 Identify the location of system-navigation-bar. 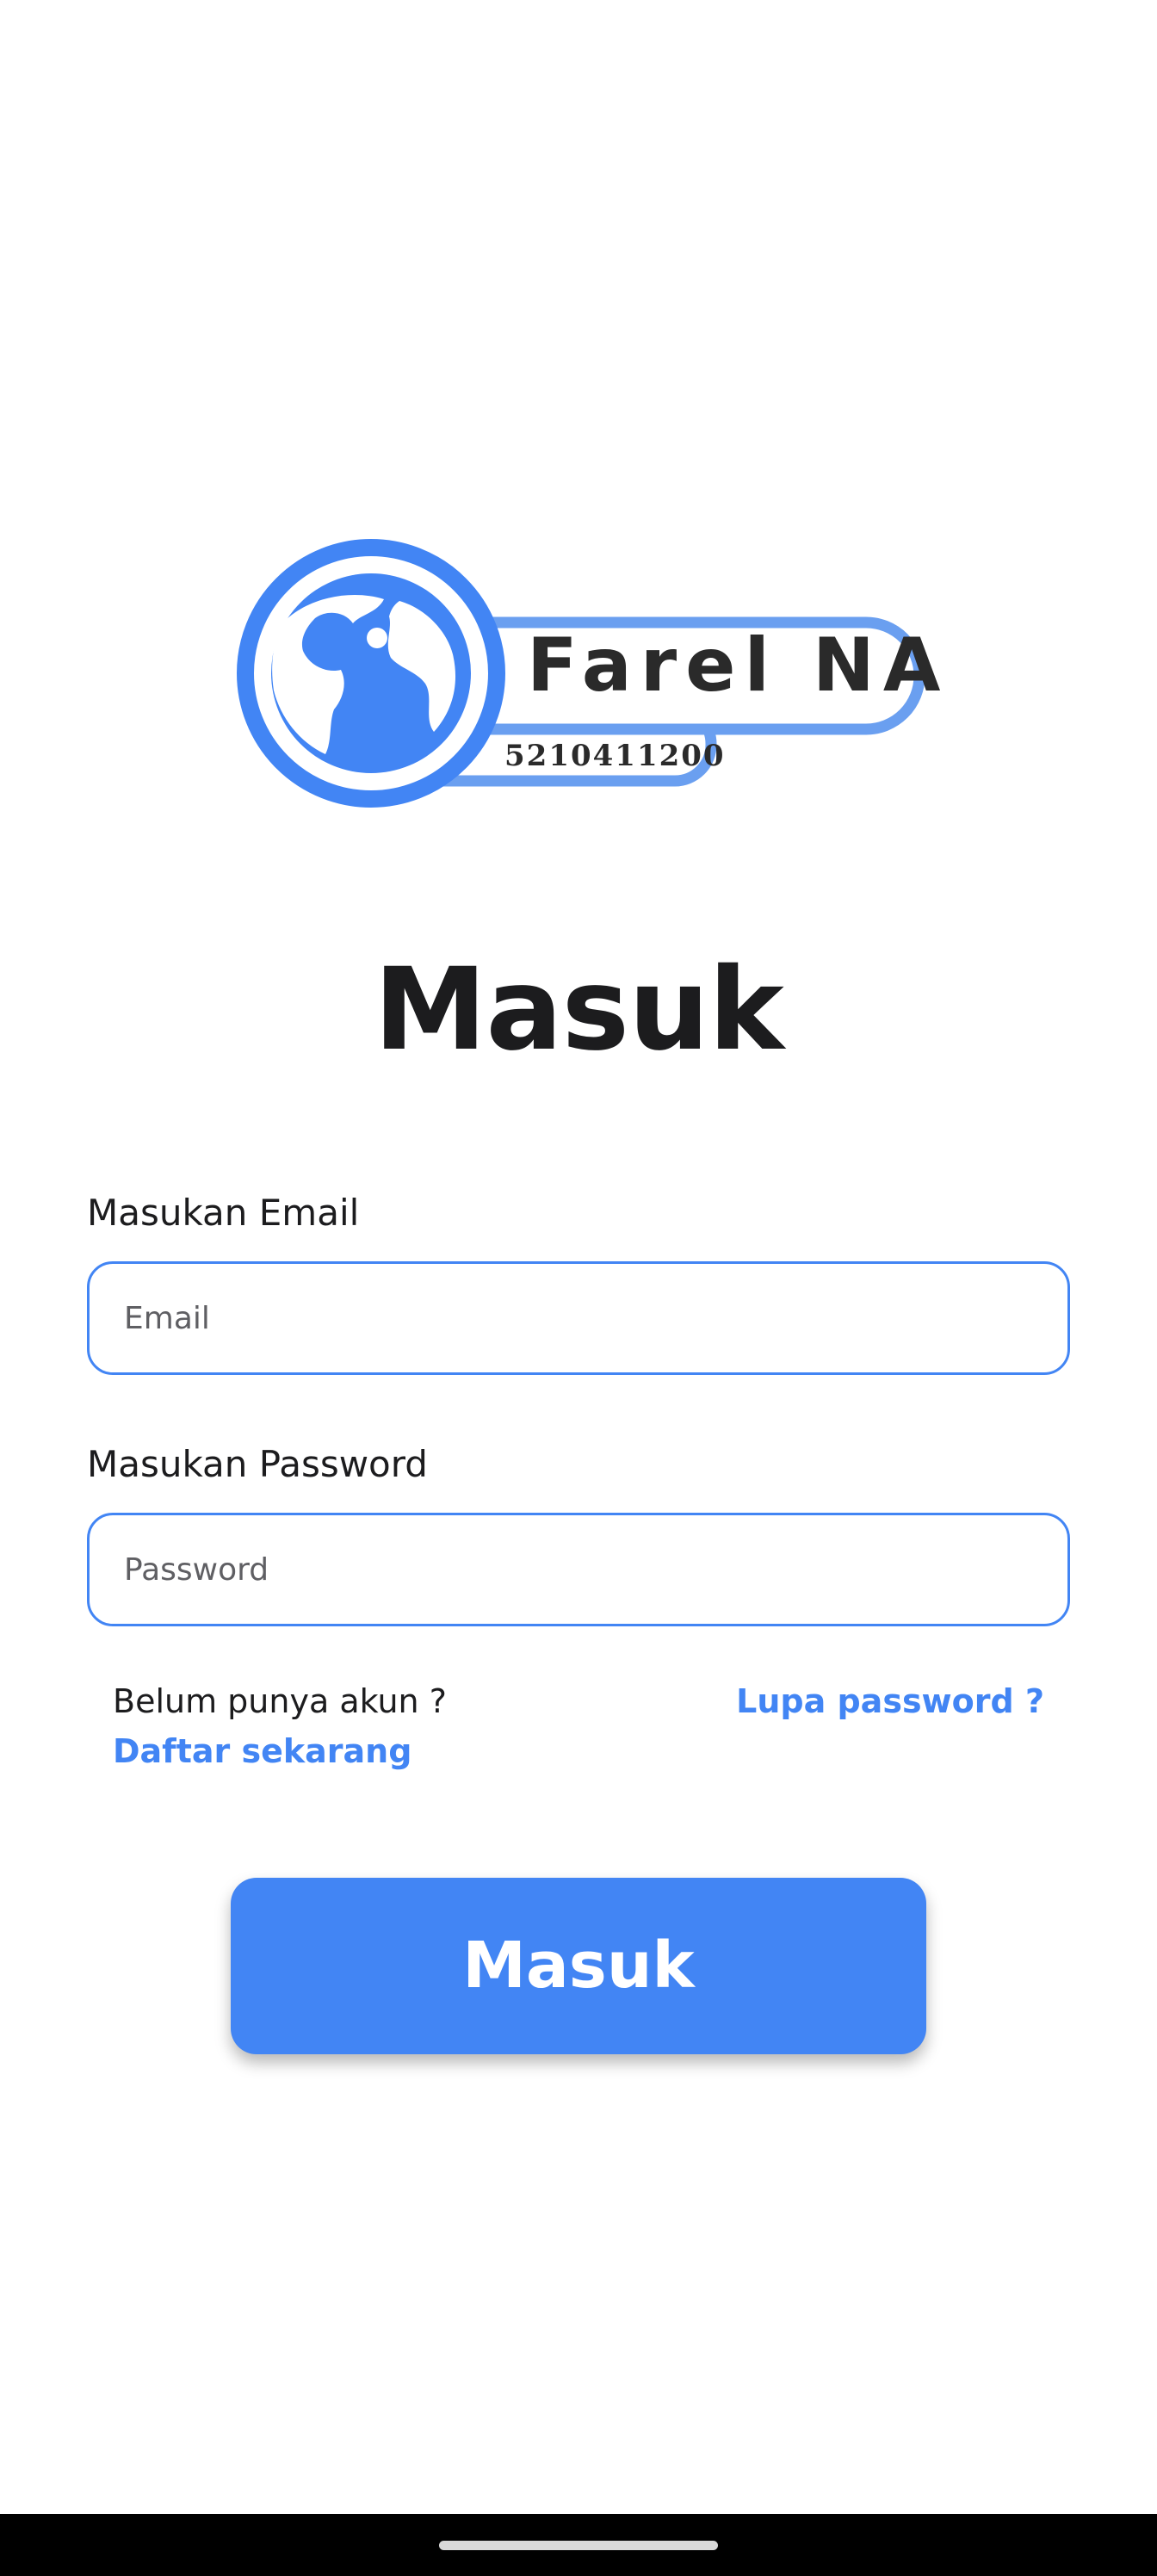
(579, 2545).